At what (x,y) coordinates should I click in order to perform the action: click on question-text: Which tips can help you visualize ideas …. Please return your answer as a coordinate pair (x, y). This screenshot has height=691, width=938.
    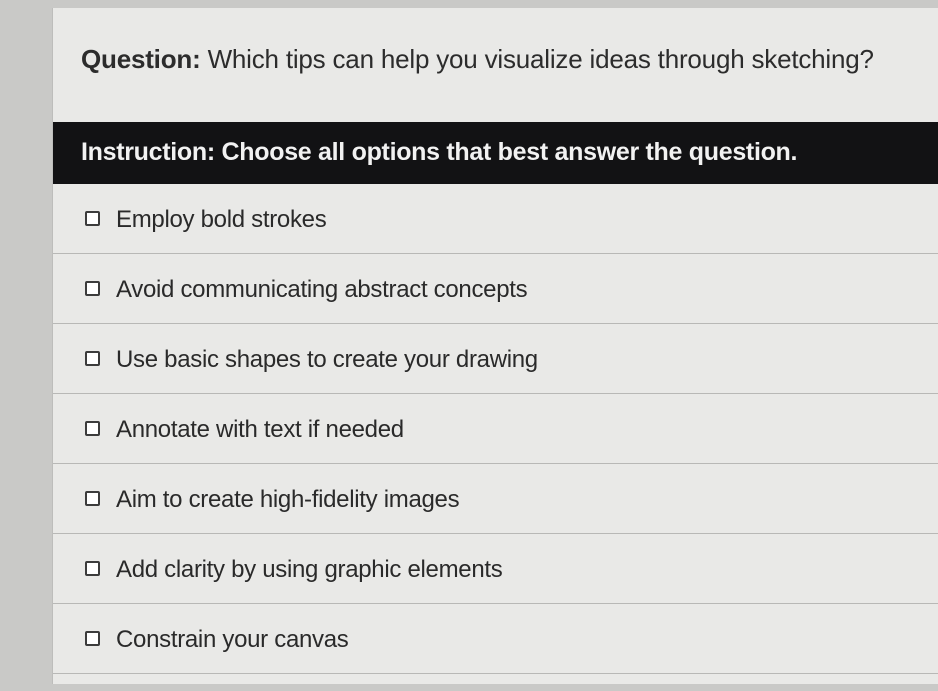
    Looking at the image, I should click on (540, 59).